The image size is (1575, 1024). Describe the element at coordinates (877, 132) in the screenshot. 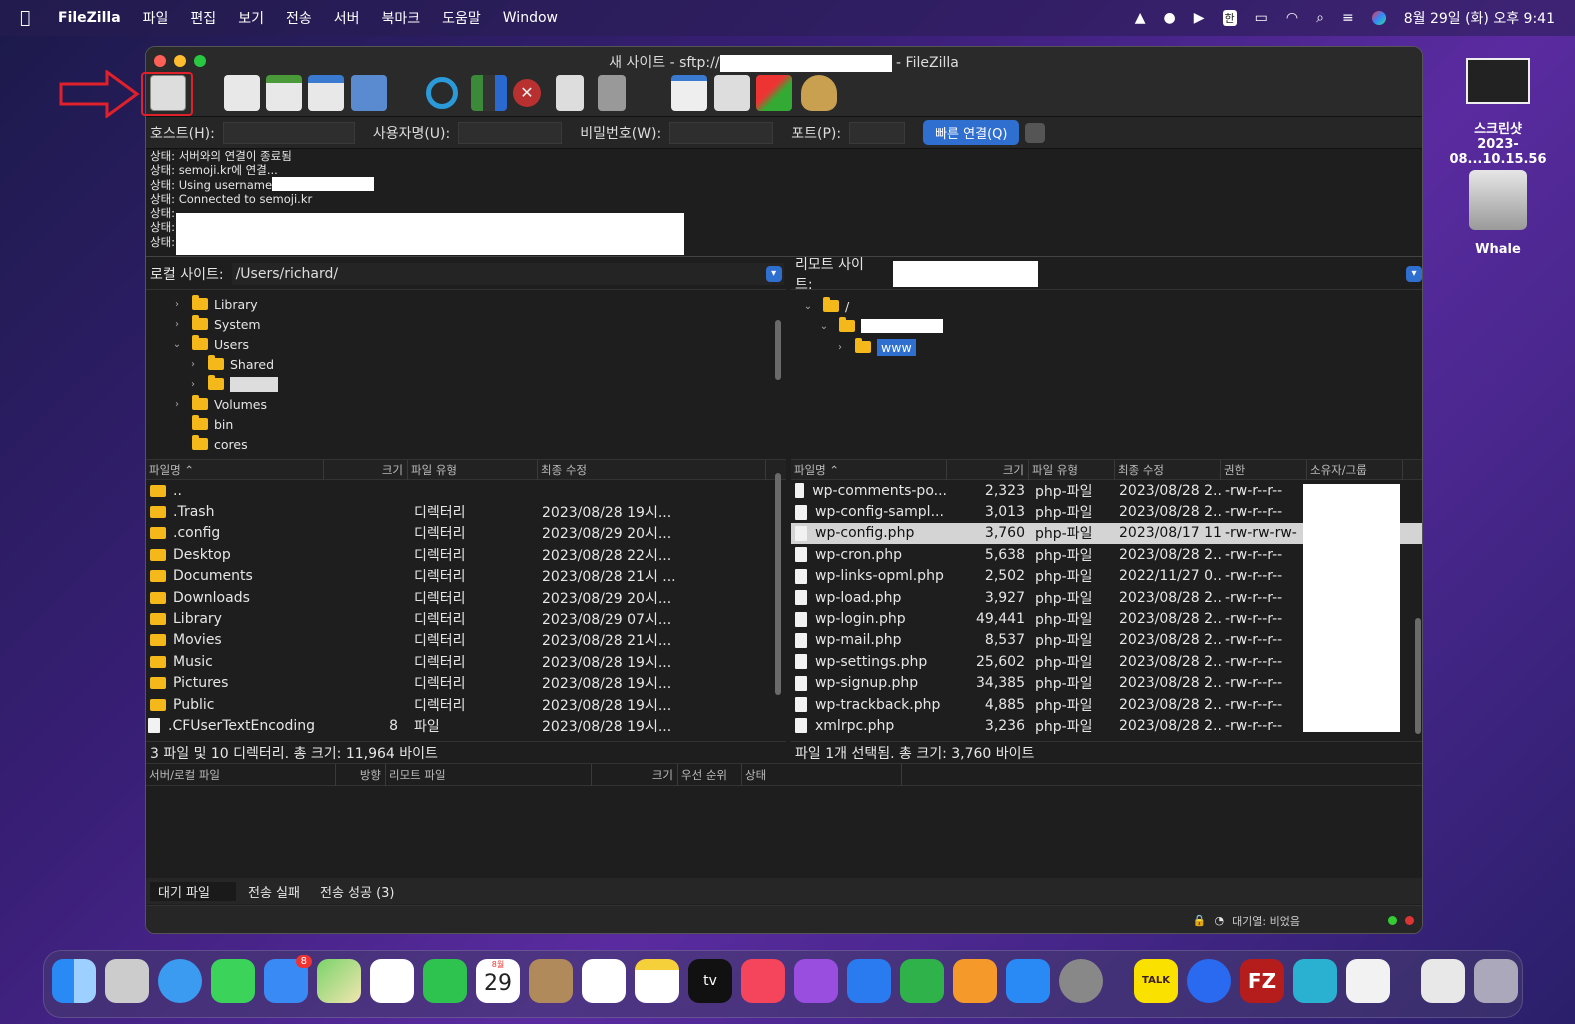

I see `port-input` at that location.